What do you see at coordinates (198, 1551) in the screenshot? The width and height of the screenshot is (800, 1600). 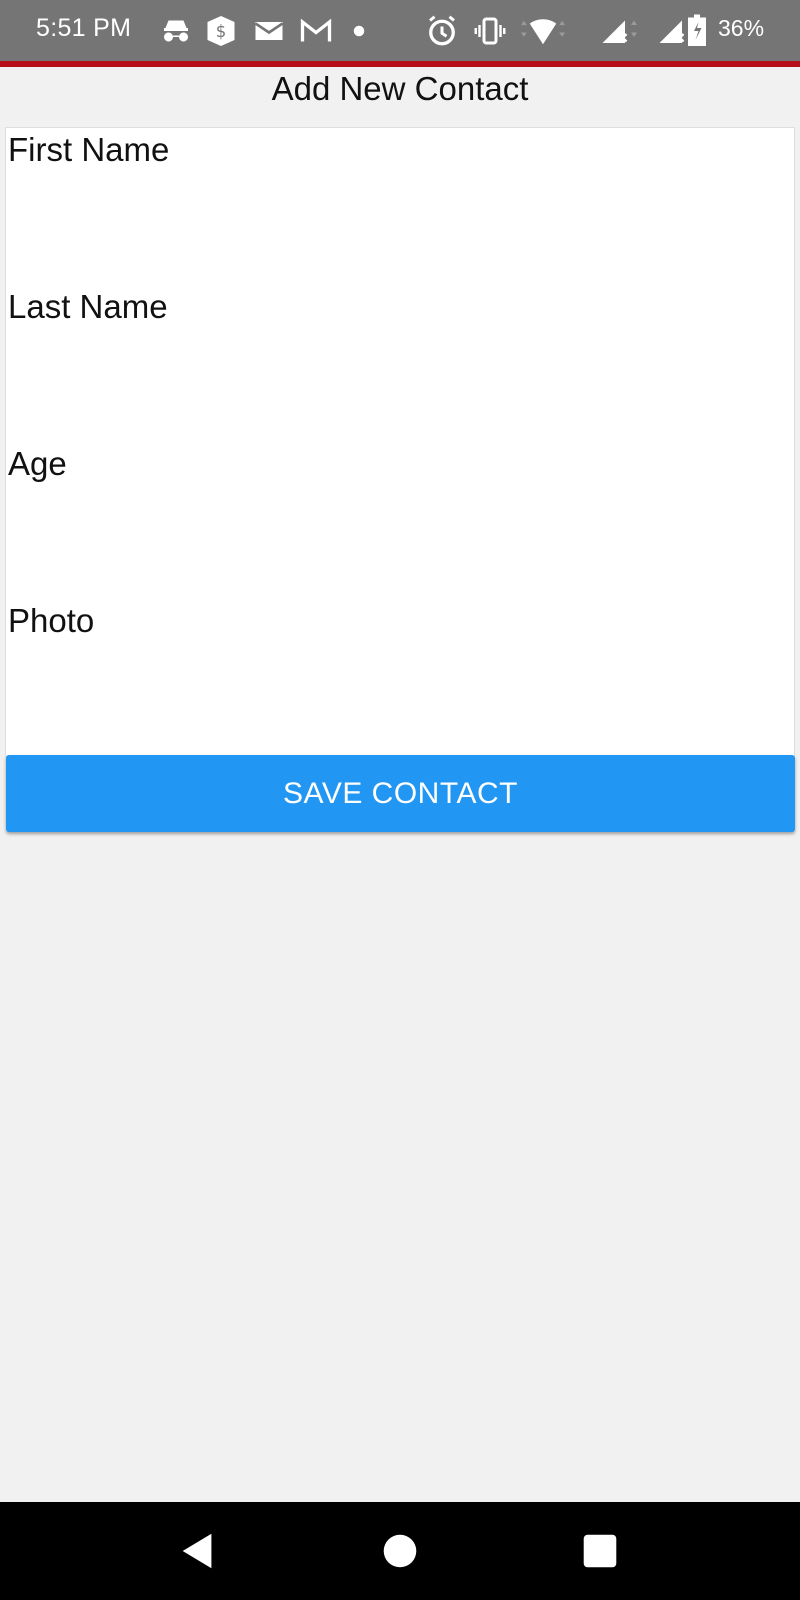 I see `back-icon` at bounding box center [198, 1551].